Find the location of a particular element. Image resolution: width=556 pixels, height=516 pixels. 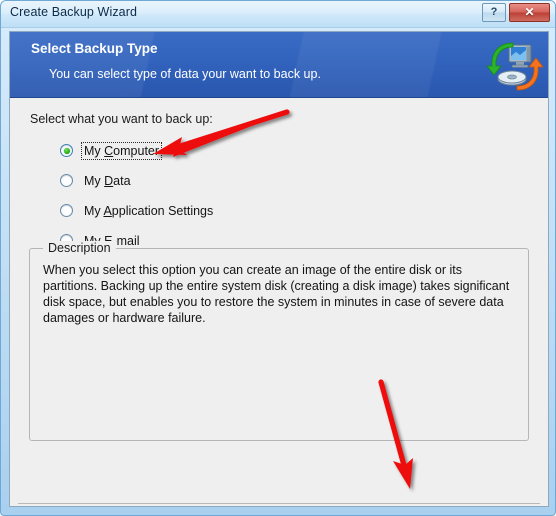

radio-my-computer: My Computer is located at coordinates (111, 150).